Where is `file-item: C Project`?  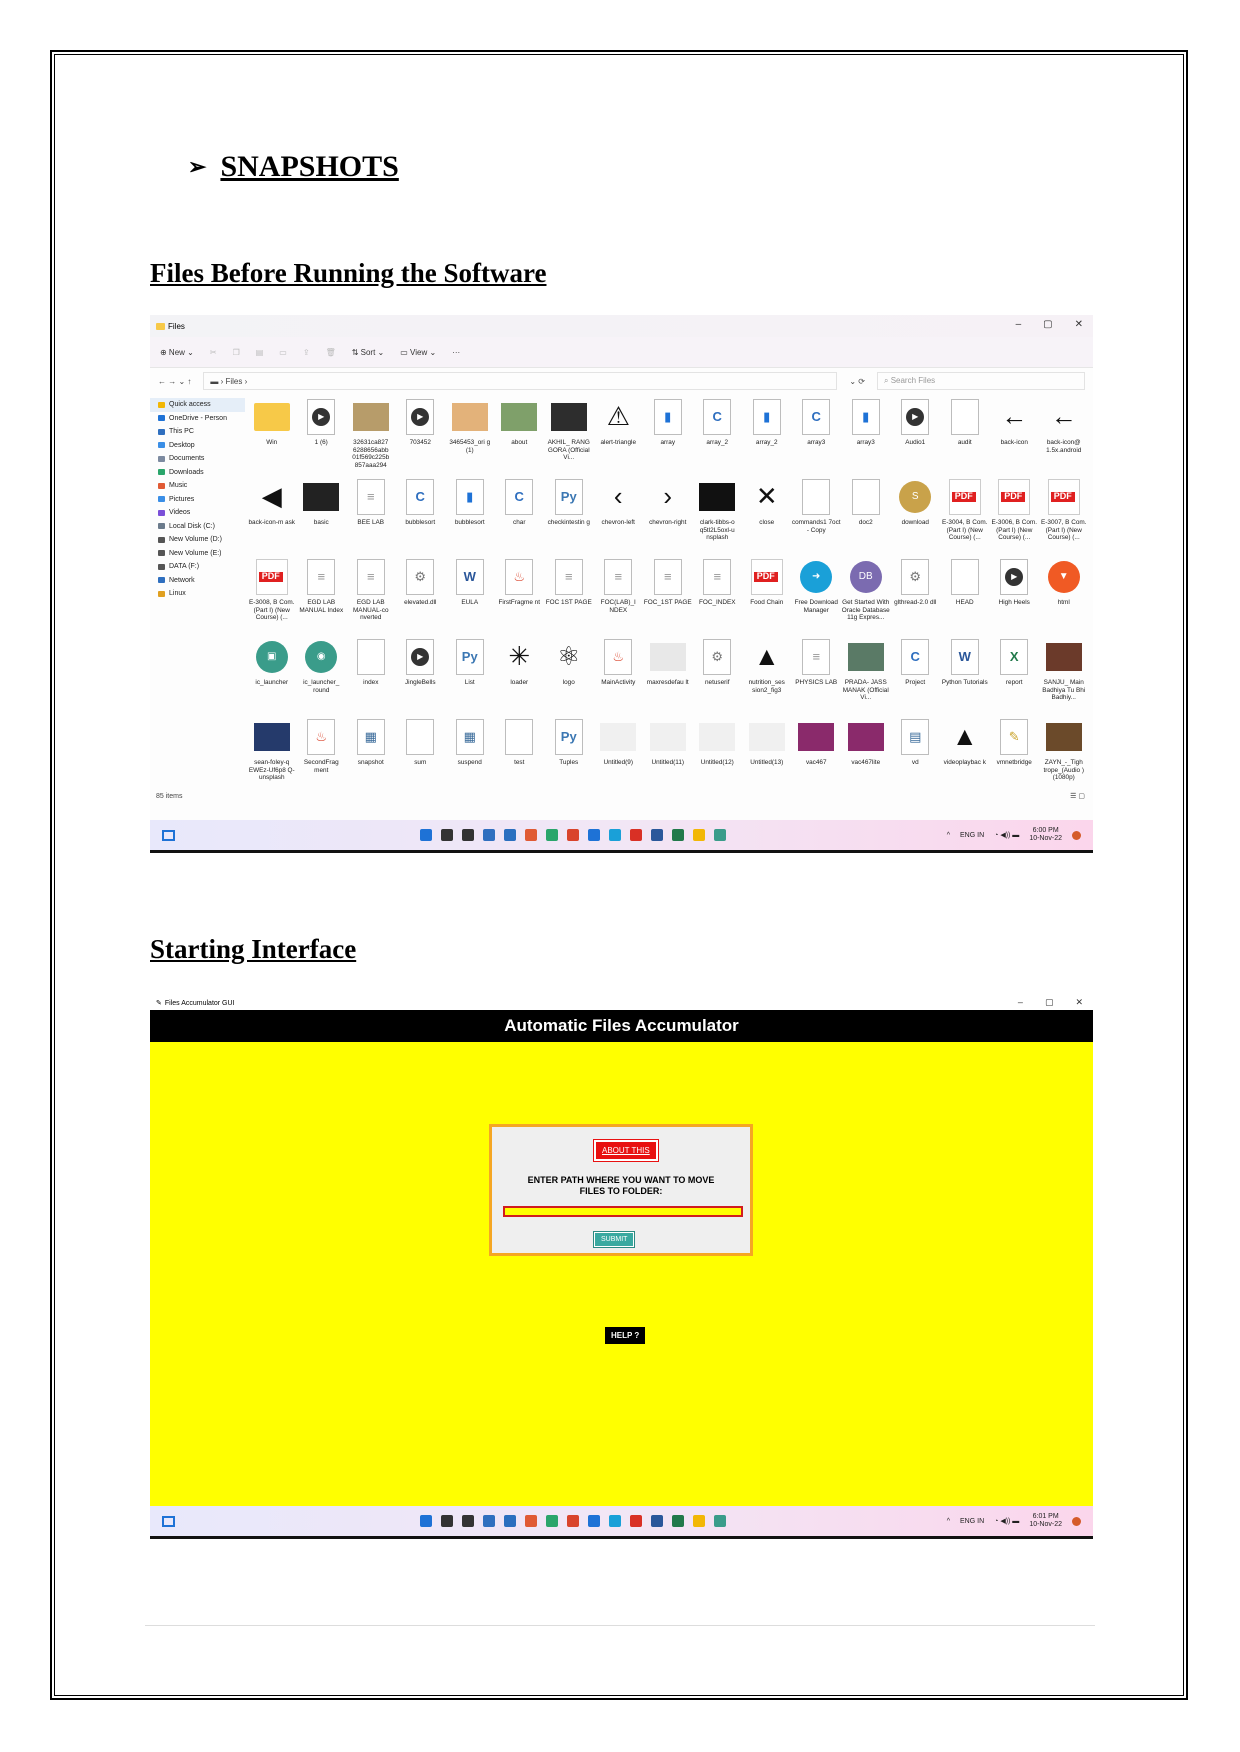 file-item: C Project is located at coordinates (916, 674).